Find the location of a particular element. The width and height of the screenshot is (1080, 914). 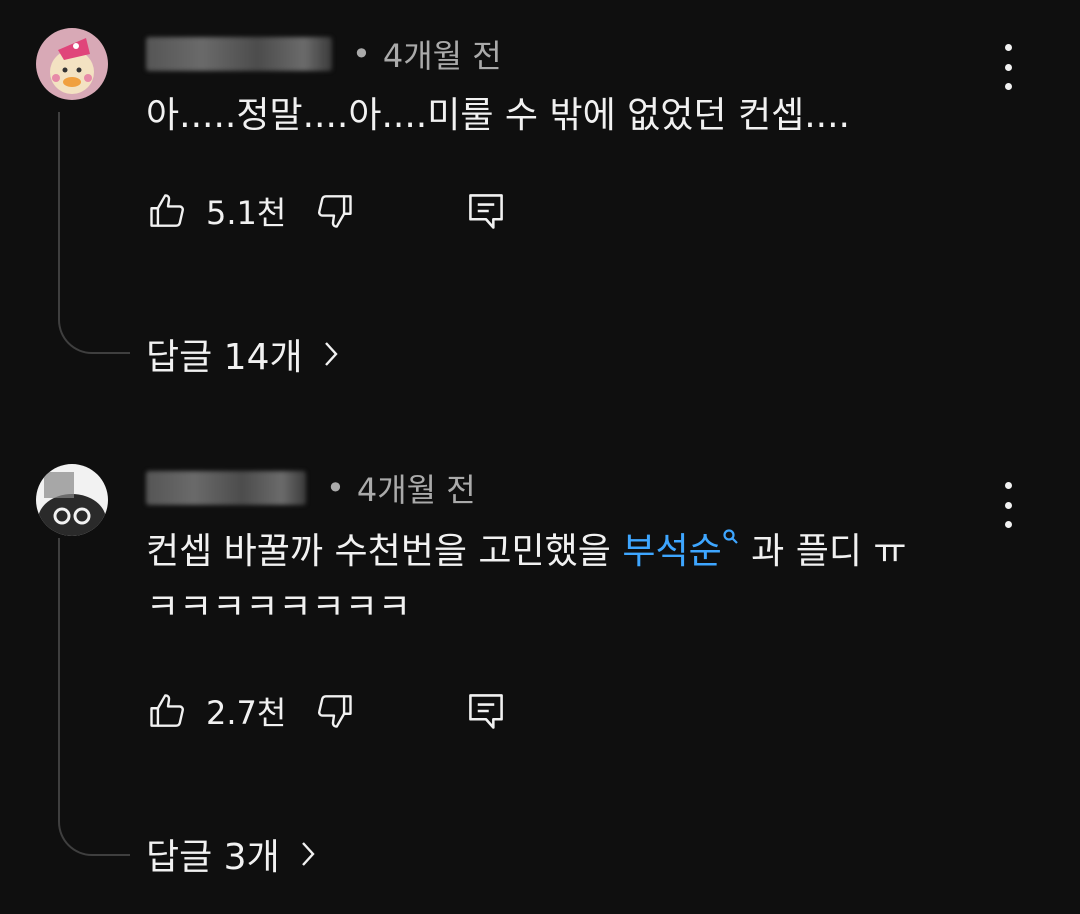

comment-actions: 5.1천 is located at coordinates (336, 211).